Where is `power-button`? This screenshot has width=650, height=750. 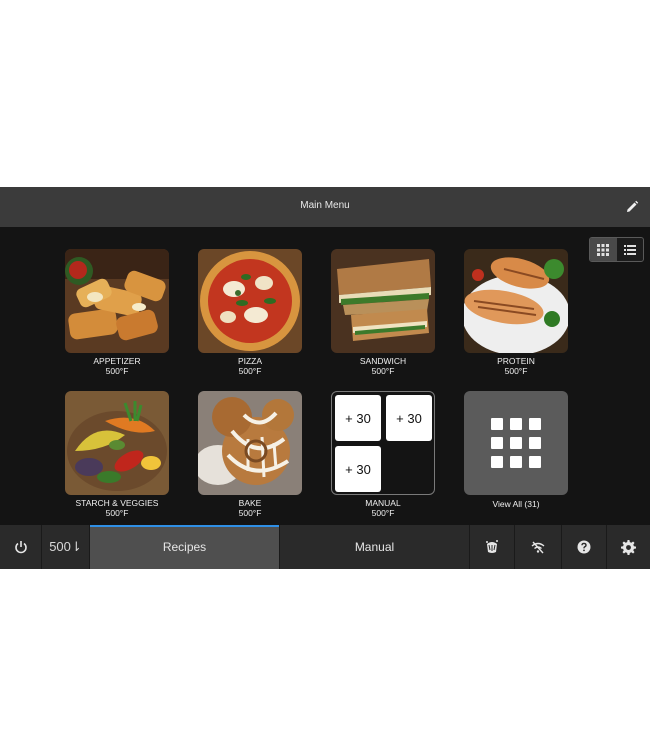
power-button is located at coordinates (21, 547).